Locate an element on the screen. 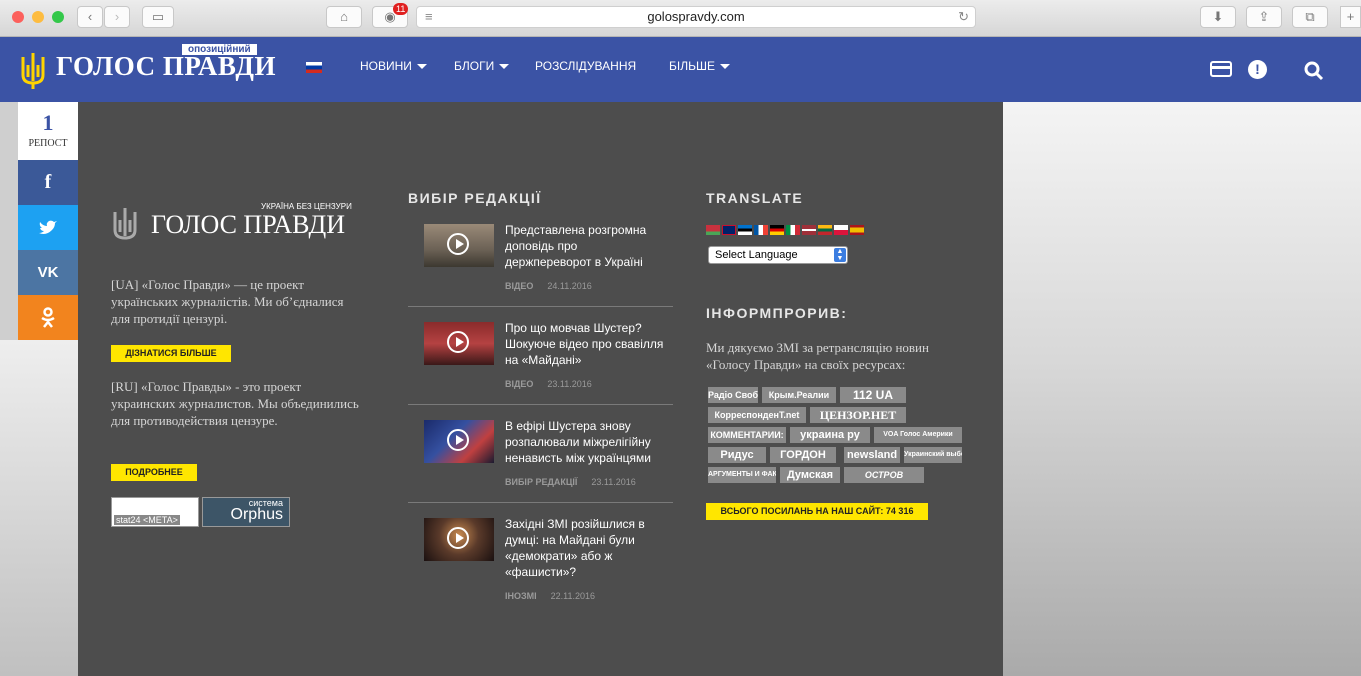  source-logo: Ридус is located at coordinates (737, 455).